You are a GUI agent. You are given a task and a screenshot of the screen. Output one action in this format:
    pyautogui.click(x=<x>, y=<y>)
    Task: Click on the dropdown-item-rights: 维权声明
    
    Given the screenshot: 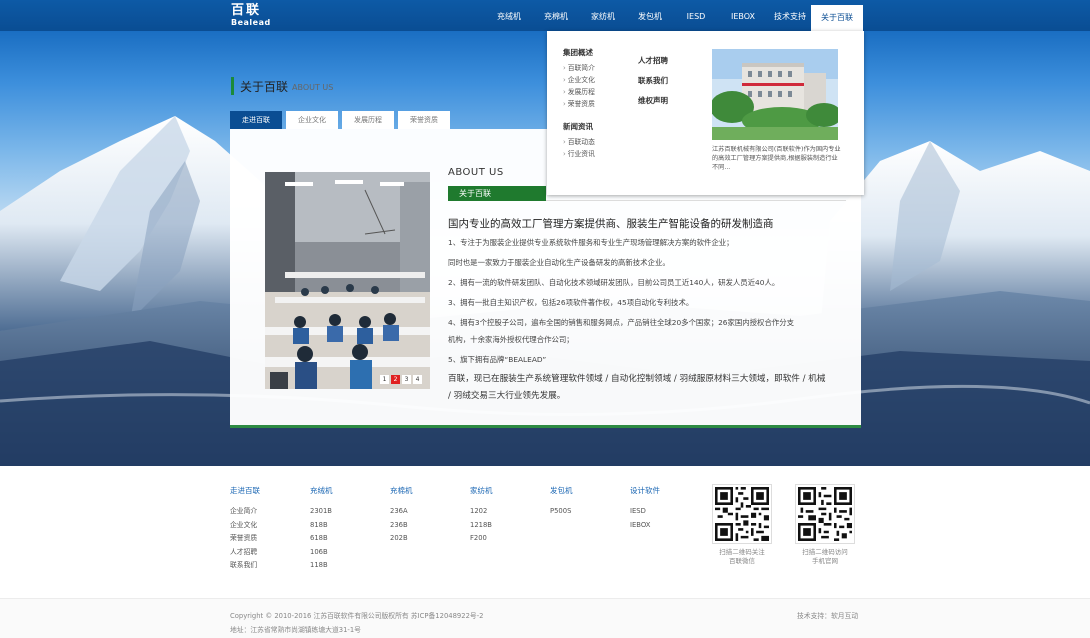 What is the action you would take?
    pyautogui.click(x=653, y=100)
    